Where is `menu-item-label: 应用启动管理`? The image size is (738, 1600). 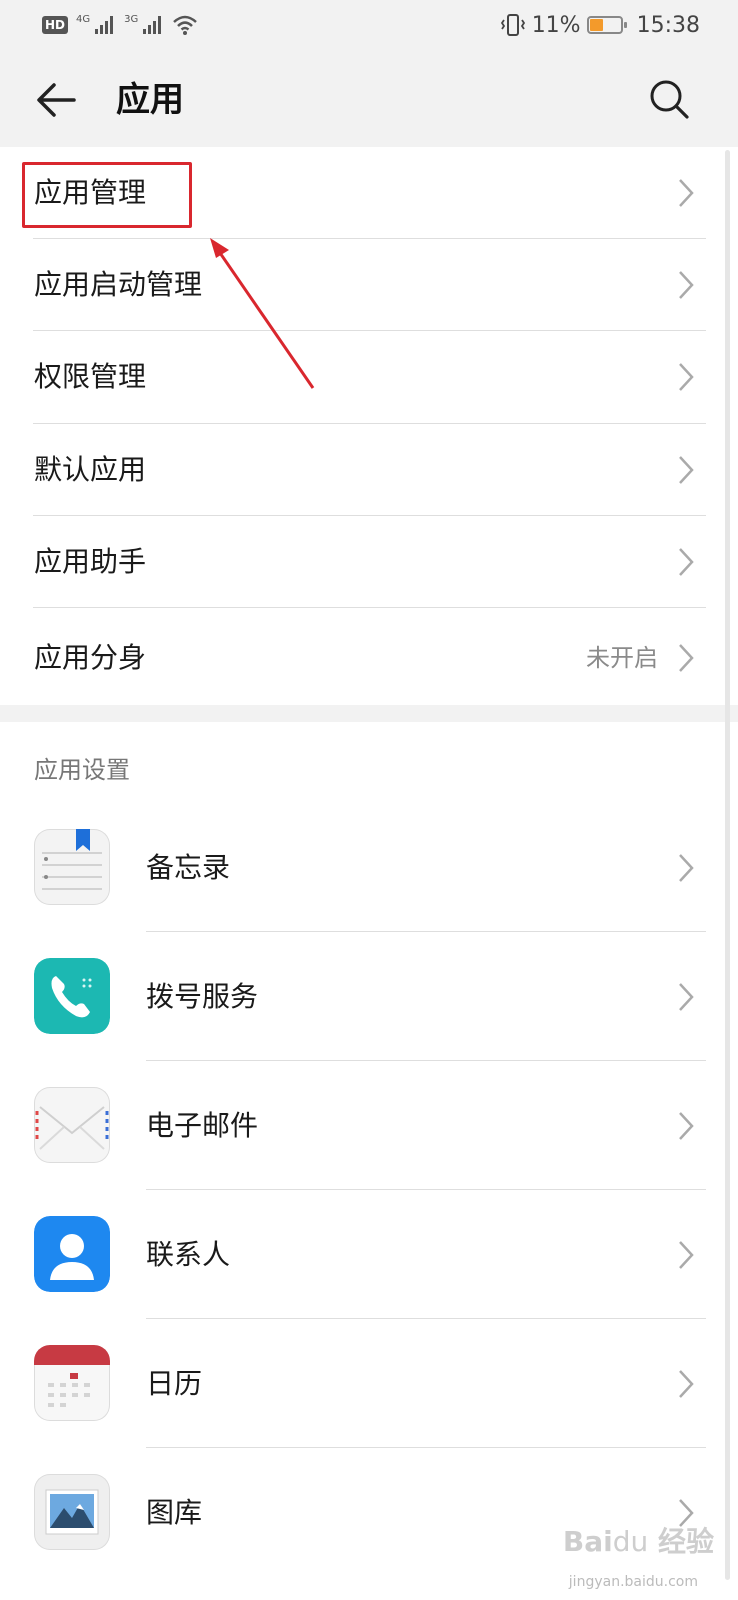 menu-item-label: 应用启动管理 is located at coordinates (118, 284).